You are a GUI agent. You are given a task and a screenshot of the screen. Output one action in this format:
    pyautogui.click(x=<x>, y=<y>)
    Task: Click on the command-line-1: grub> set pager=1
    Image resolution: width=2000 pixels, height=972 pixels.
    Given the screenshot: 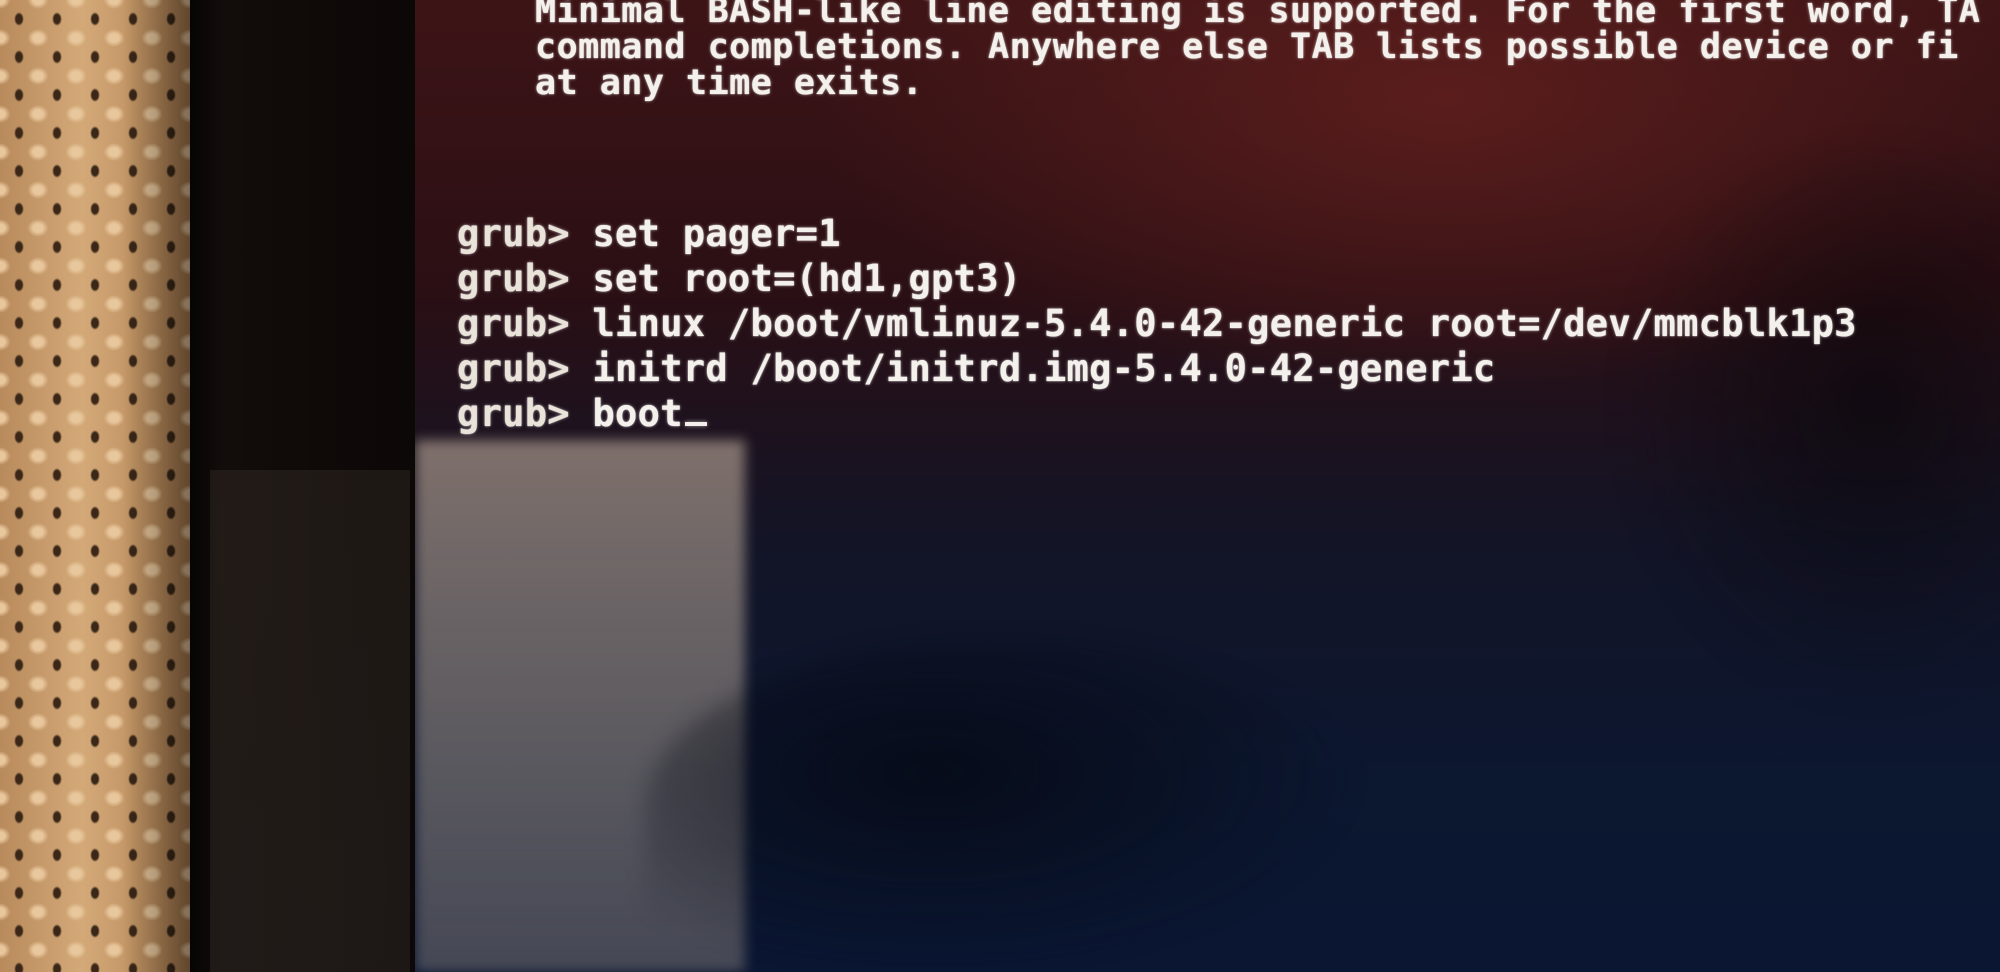 What is the action you would take?
    pyautogui.click(x=649, y=233)
    